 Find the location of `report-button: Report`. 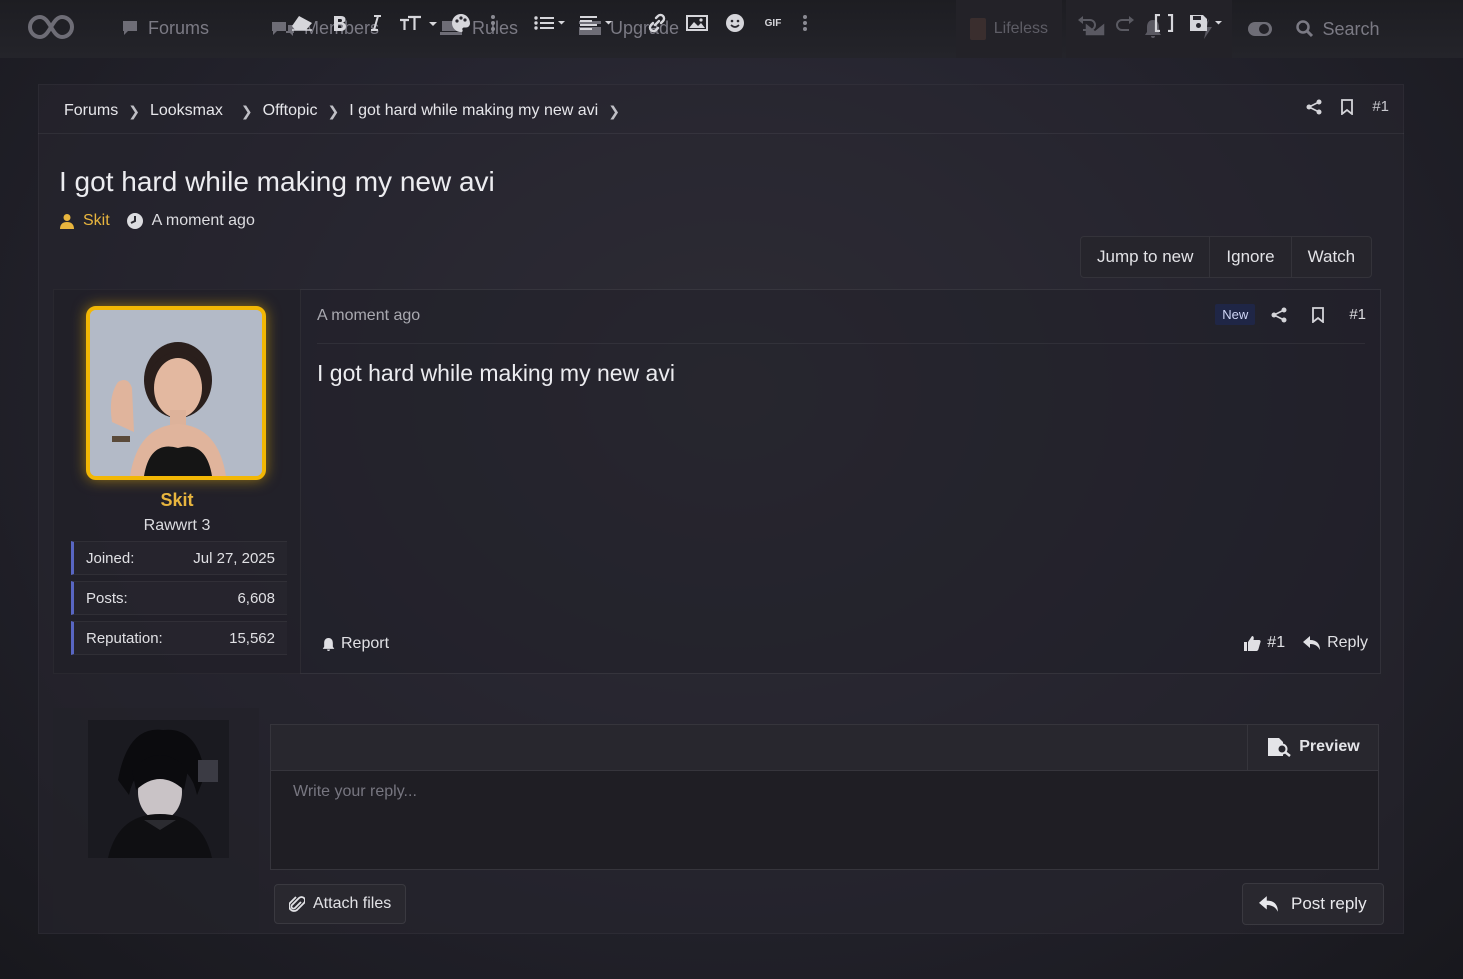

report-button: Report is located at coordinates (355, 644).